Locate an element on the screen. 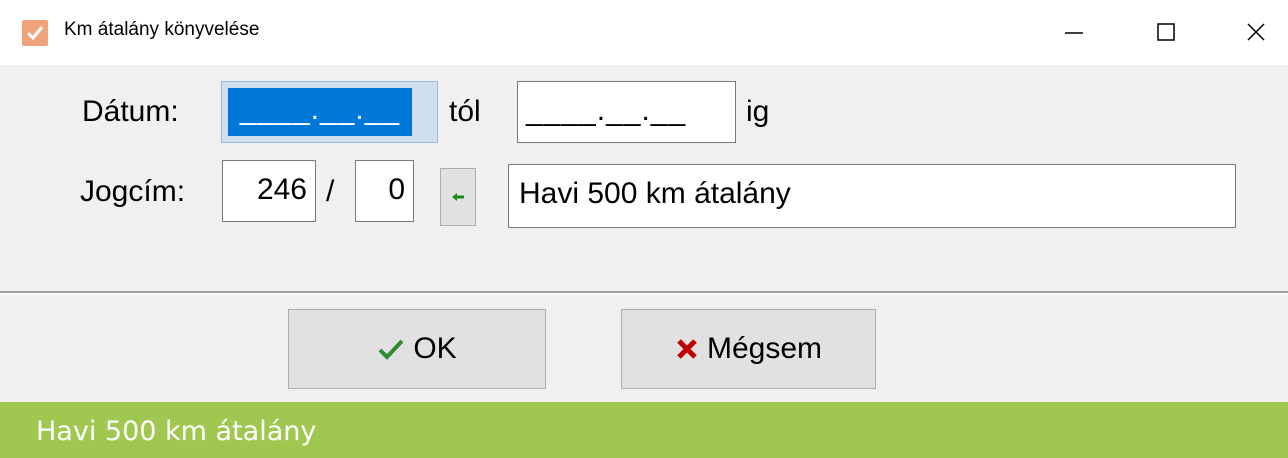  tol-label: tól is located at coordinates (465, 111).